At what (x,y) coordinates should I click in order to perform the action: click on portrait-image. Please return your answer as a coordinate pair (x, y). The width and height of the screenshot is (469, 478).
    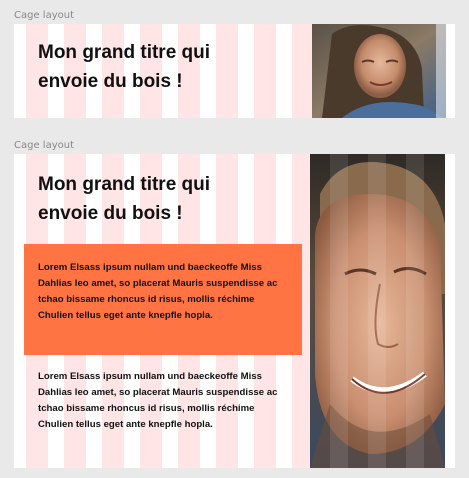
    Looking at the image, I should click on (379, 71).